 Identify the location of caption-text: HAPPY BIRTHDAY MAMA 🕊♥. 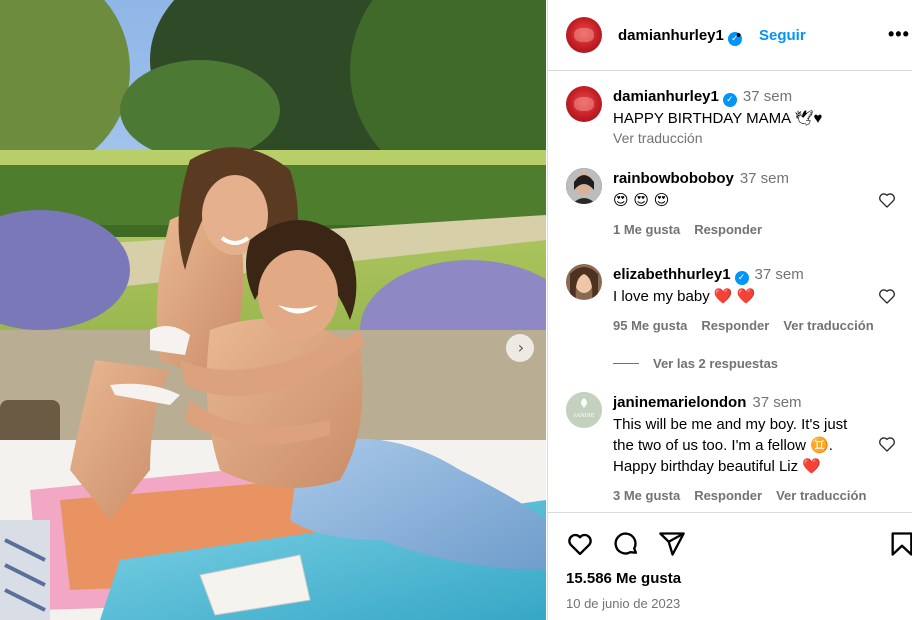
(743, 118).